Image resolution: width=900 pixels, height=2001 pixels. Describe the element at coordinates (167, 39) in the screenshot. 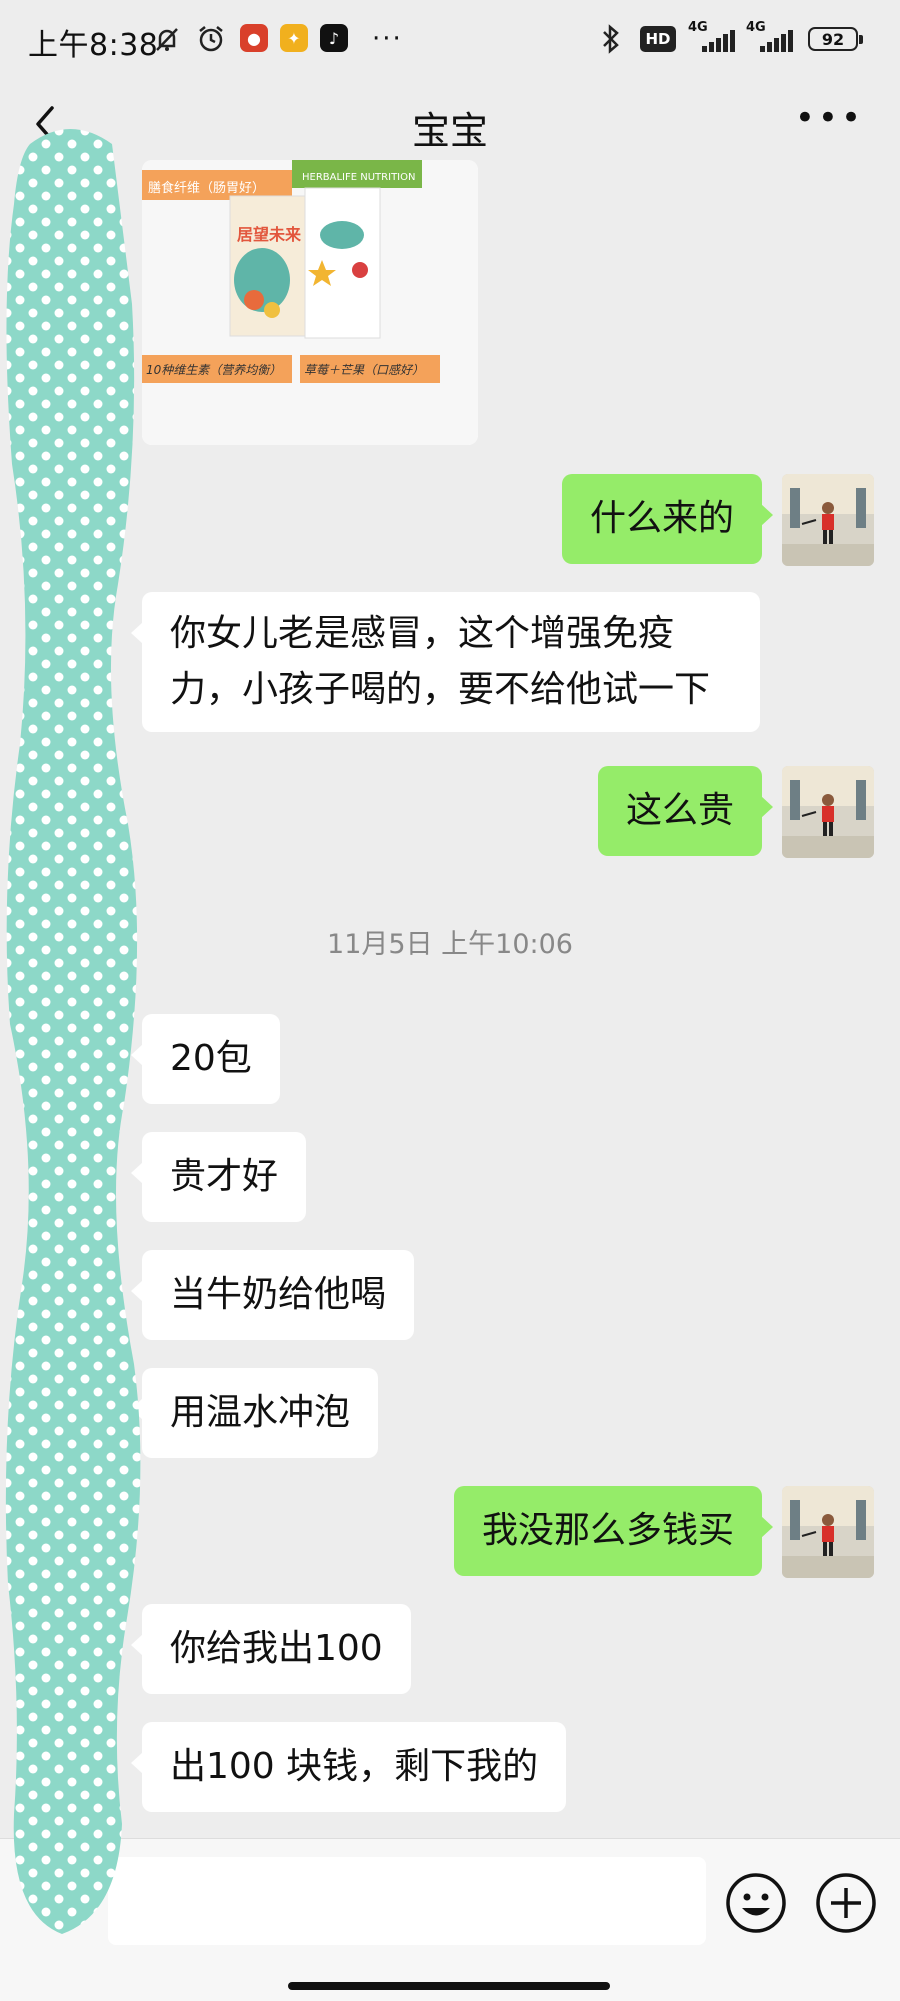

I see `notification-muted-icon` at that location.